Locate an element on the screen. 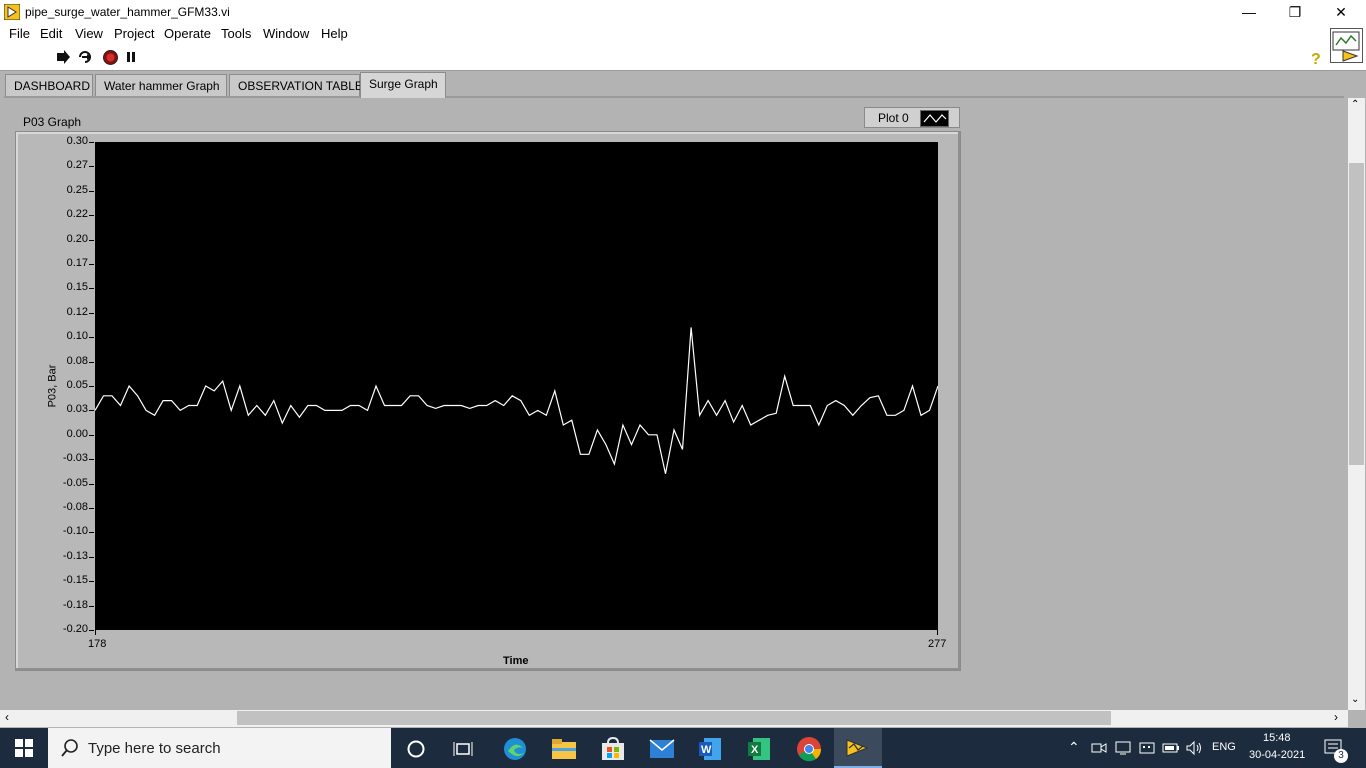 This screenshot has width=1366, height=768. x-axis-max-label: 277 is located at coordinates (937, 644).